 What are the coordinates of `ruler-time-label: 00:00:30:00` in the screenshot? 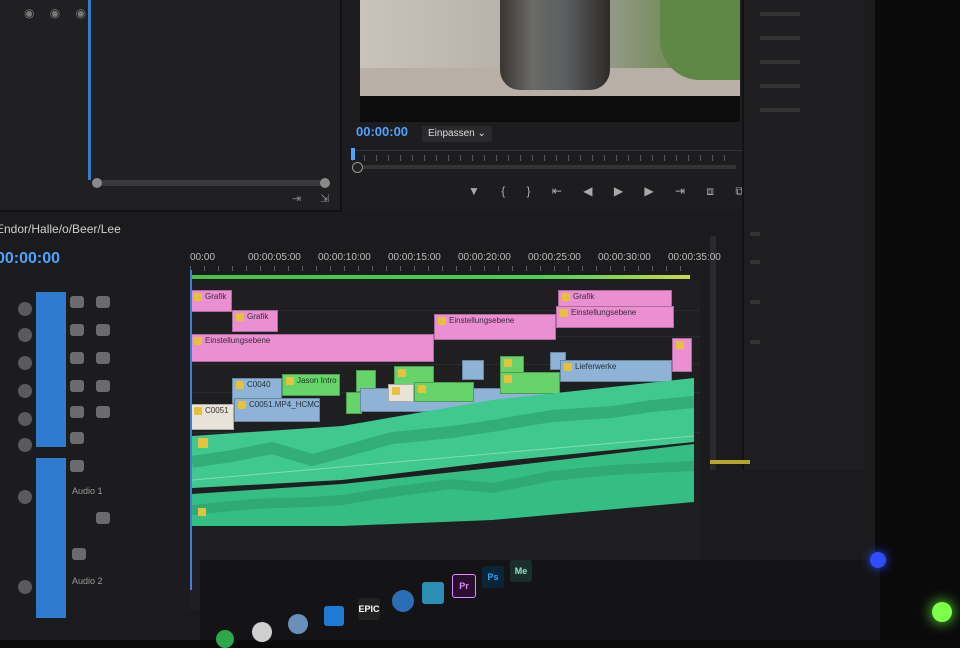 It's located at (624, 257).